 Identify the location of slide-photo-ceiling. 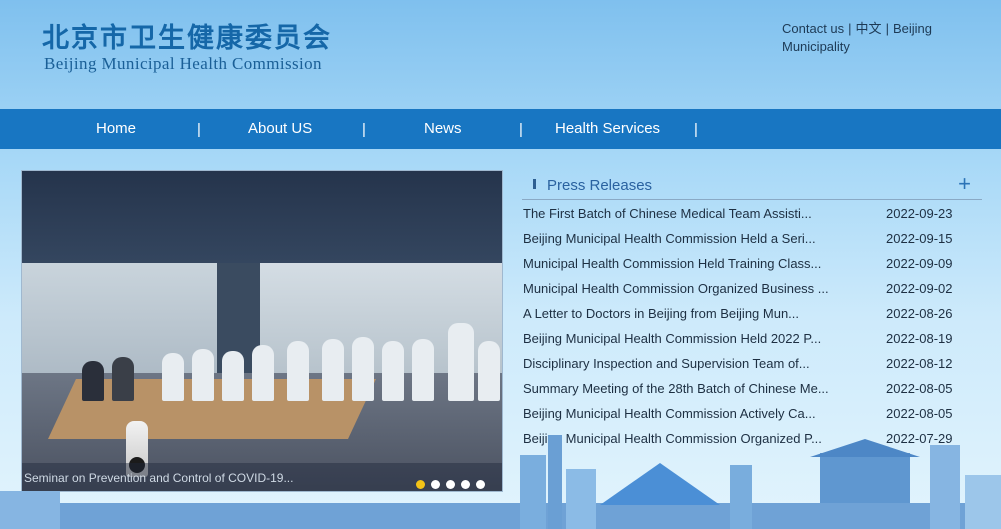
(262, 217).